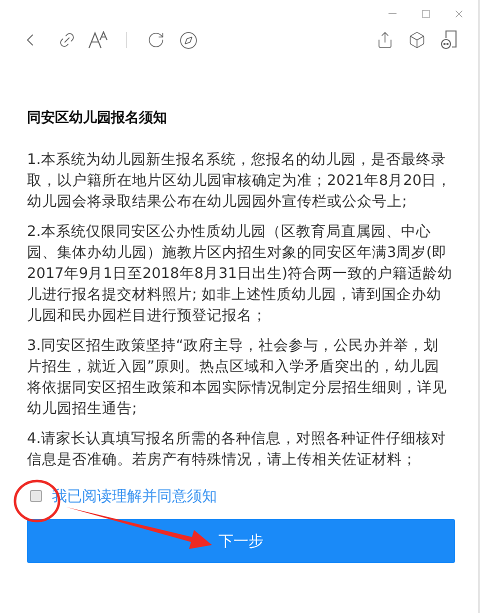  What do you see at coordinates (99, 40) in the screenshot?
I see `font-size-icon` at bounding box center [99, 40].